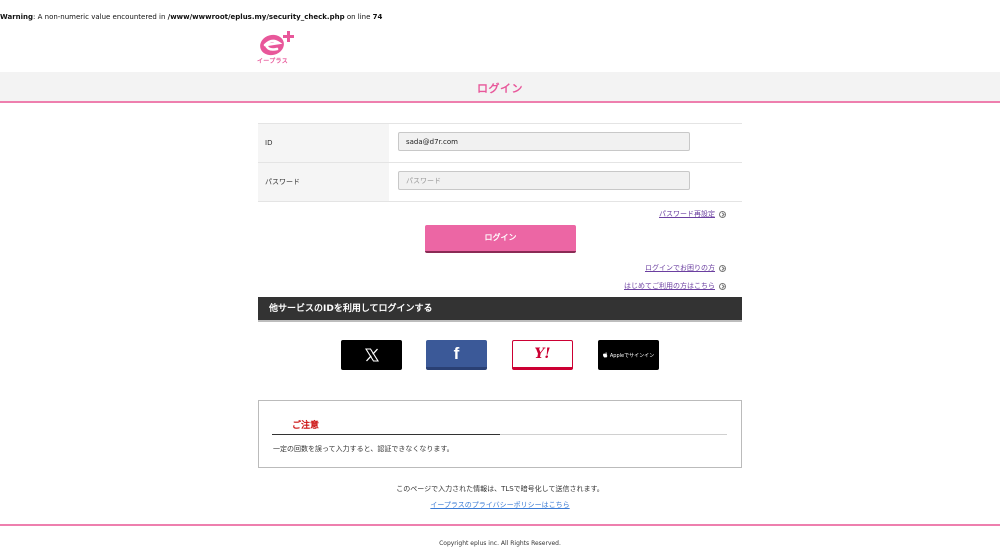  I want to click on first-time-text: はじめてご利用の方はこちら, so click(669, 286).